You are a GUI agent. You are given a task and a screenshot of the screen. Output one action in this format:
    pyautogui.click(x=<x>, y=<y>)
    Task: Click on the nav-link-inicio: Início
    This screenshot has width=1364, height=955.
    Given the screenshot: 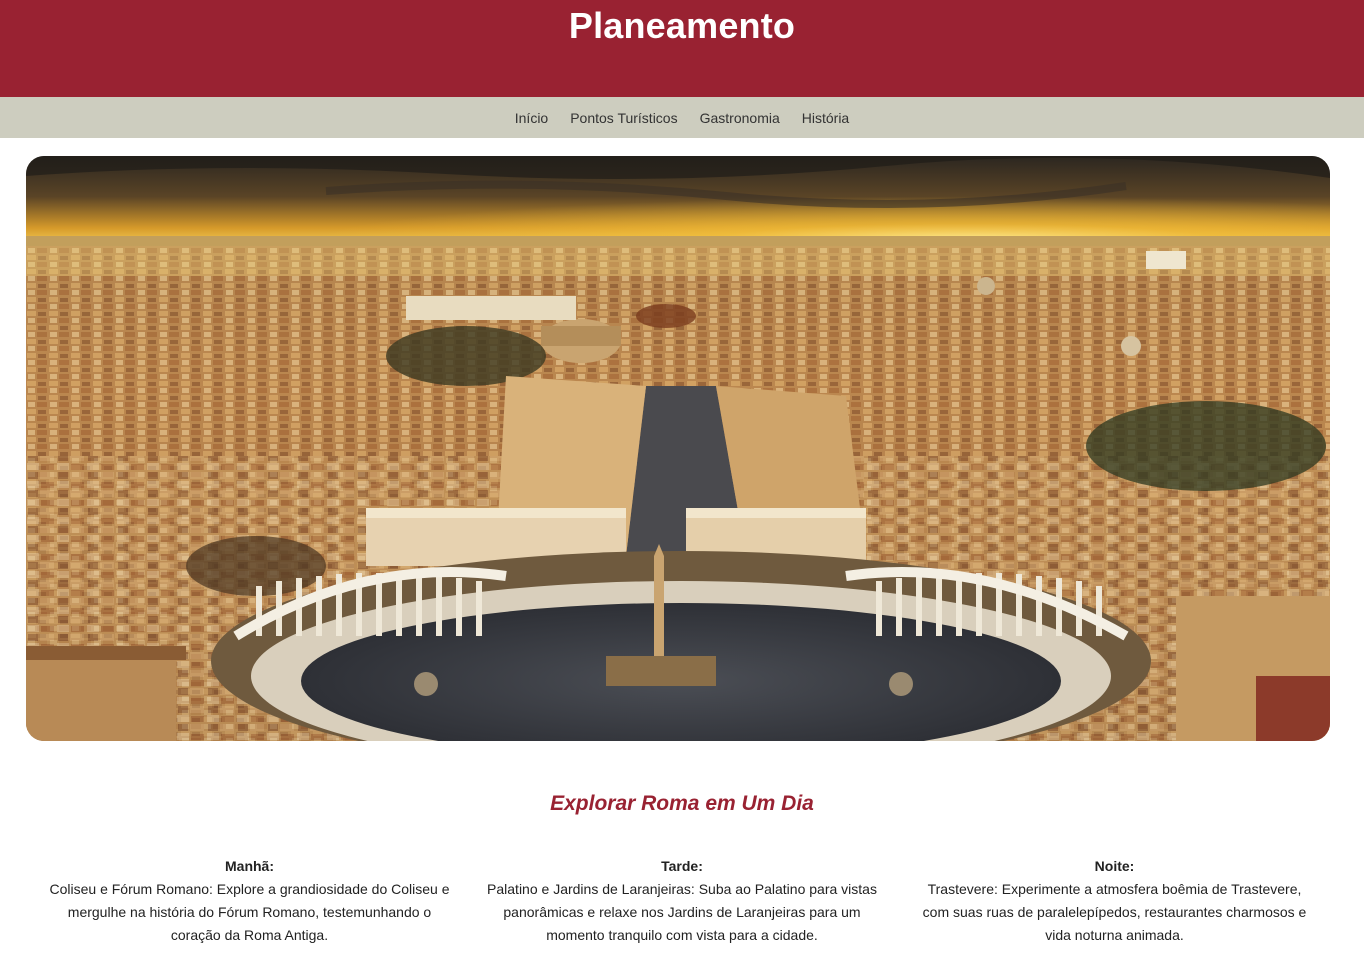 What is the action you would take?
    pyautogui.click(x=531, y=118)
    